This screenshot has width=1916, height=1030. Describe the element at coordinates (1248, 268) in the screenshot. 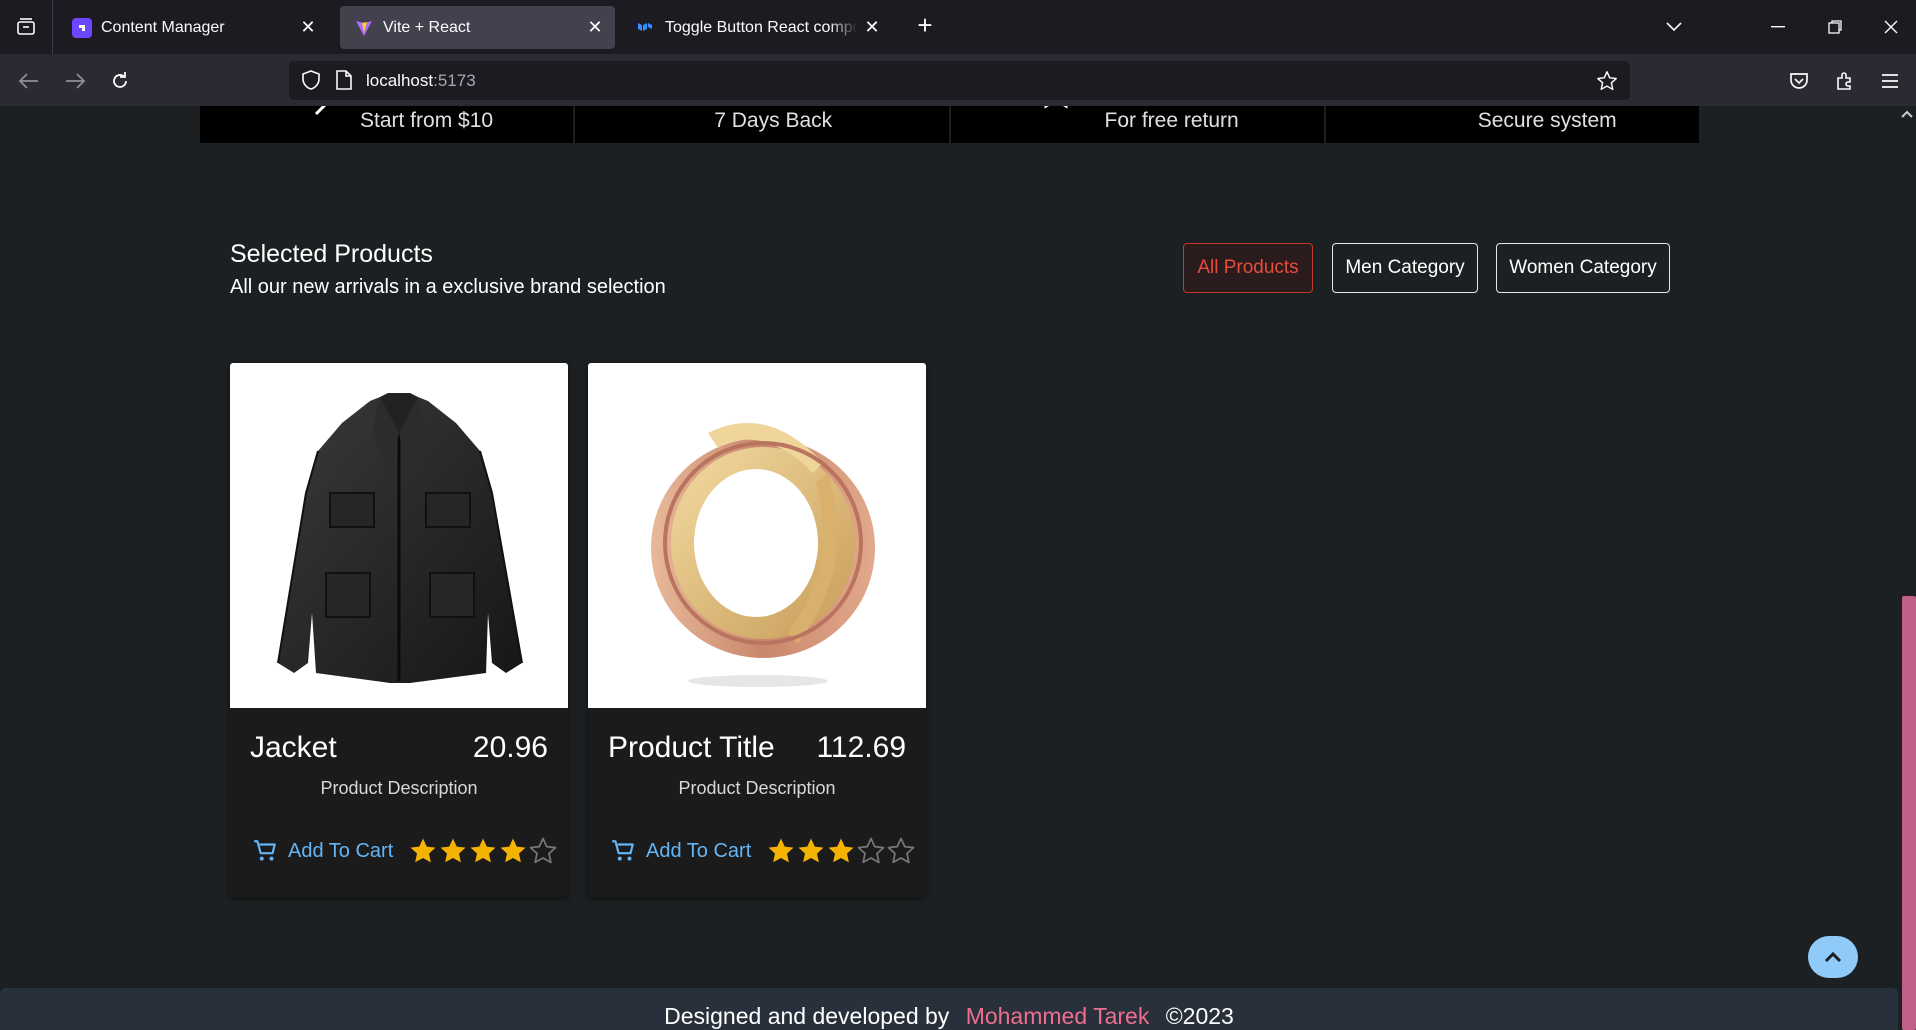

I see `all-products-button: All Products` at that location.